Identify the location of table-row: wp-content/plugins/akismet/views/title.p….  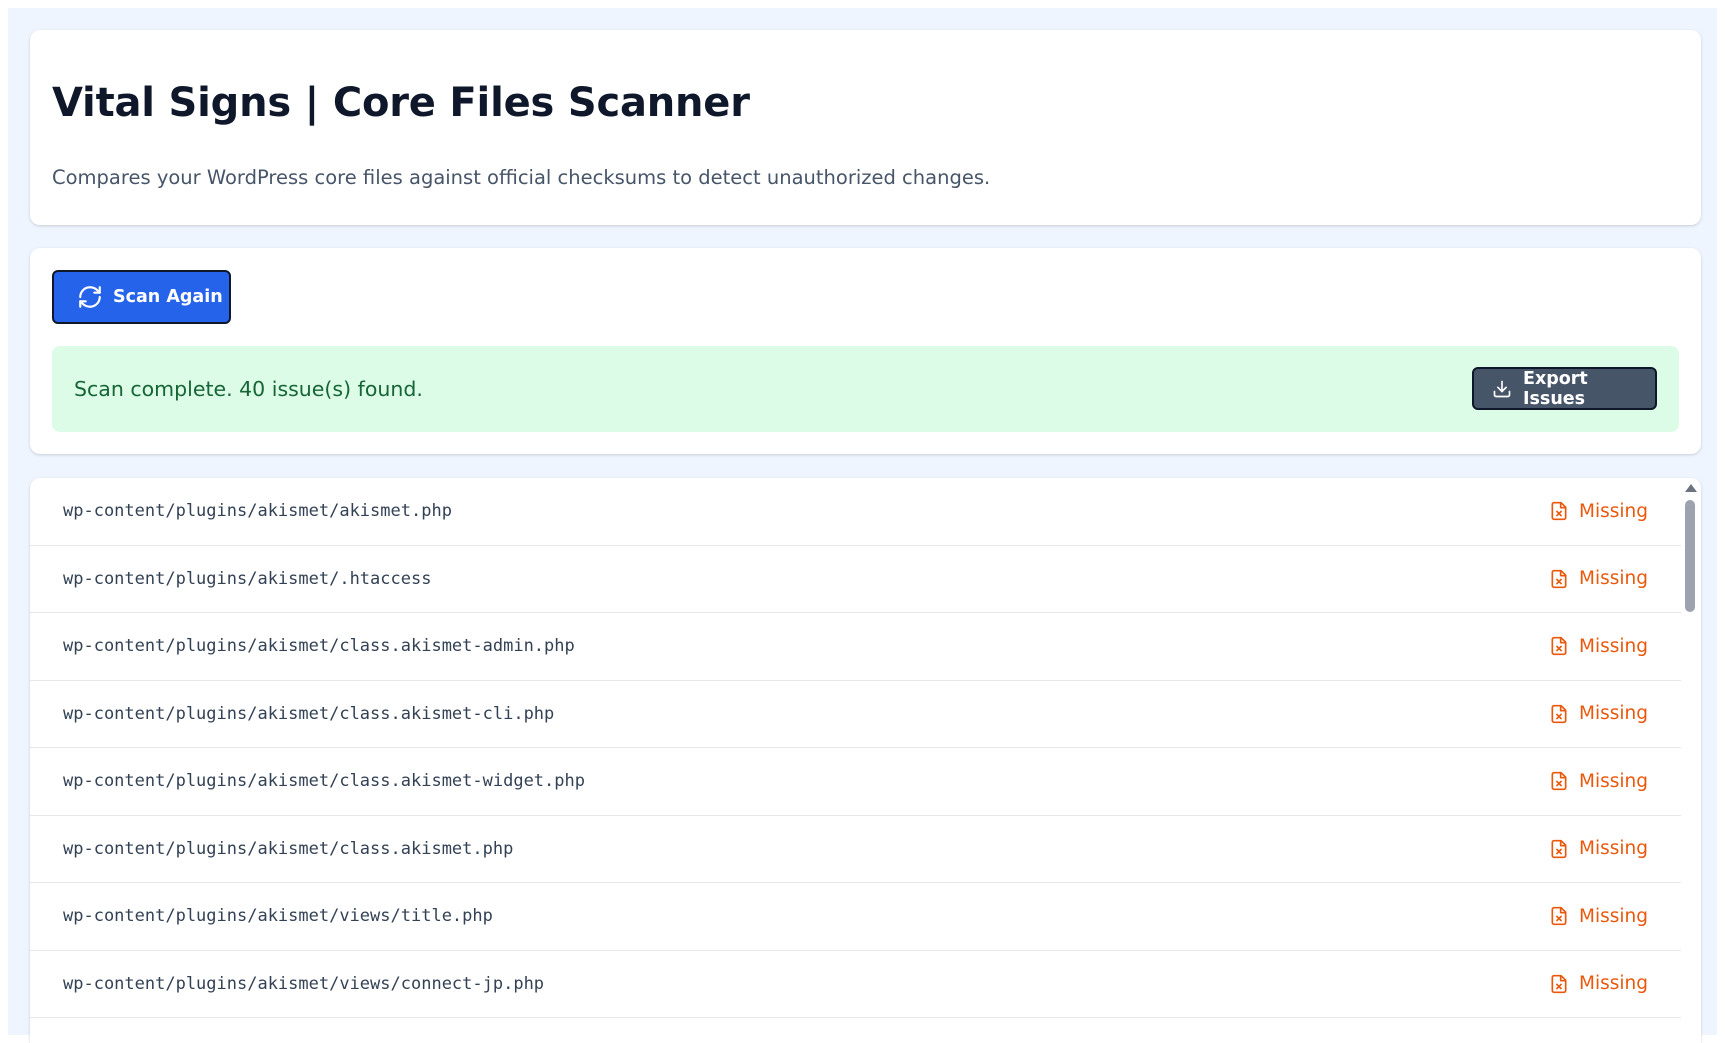
(855, 917).